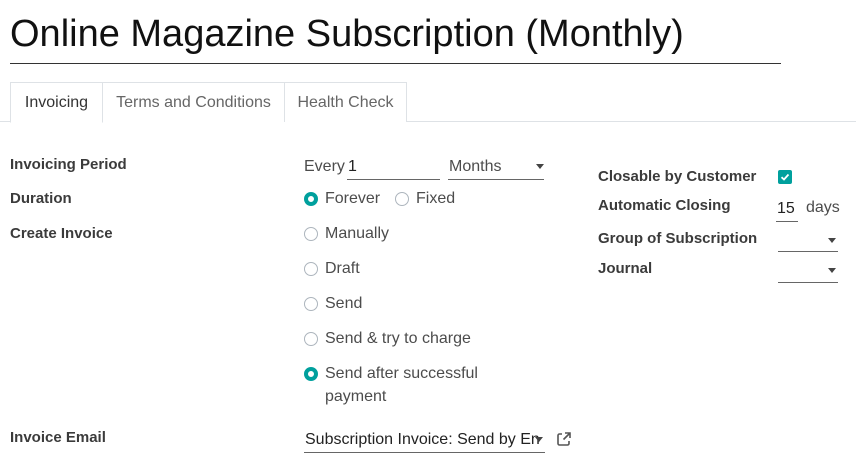 This screenshot has height=476, width=856. Describe the element at coordinates (311, 199) in the screenshot. I see `duration-forever-radio` at that location.